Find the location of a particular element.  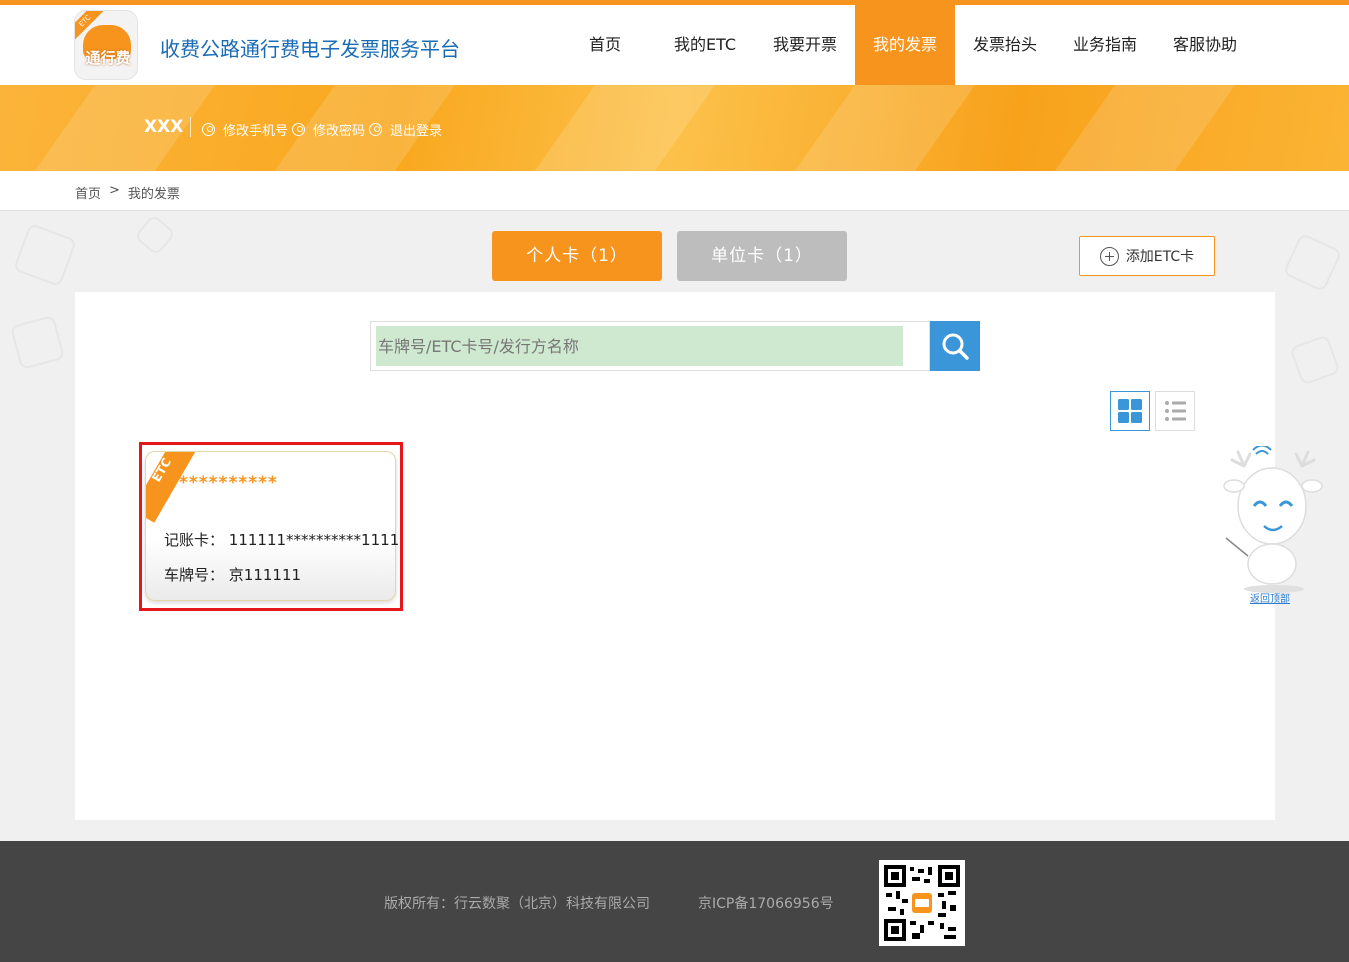

change-password-link: 修改密码 is located at coordinates (328, 129).